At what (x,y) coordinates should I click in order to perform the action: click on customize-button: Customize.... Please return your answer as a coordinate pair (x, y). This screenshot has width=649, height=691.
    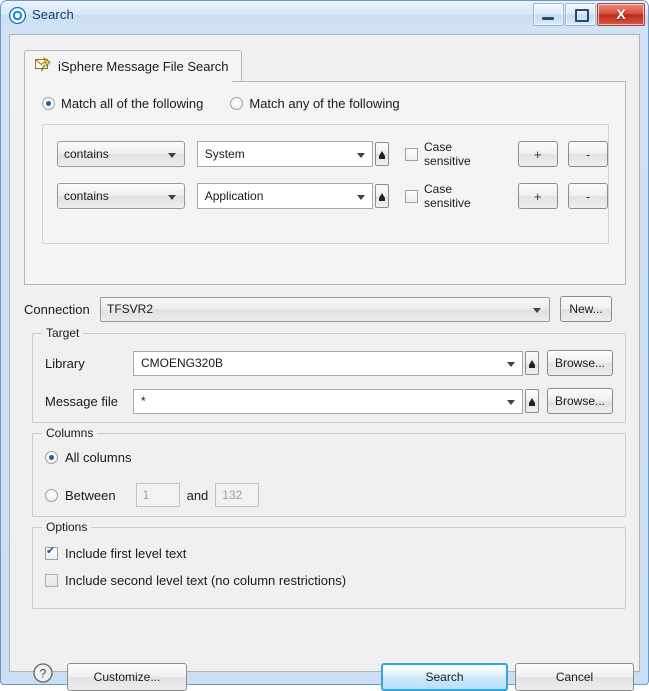
    Looking at the image, I should click on (127, 677).